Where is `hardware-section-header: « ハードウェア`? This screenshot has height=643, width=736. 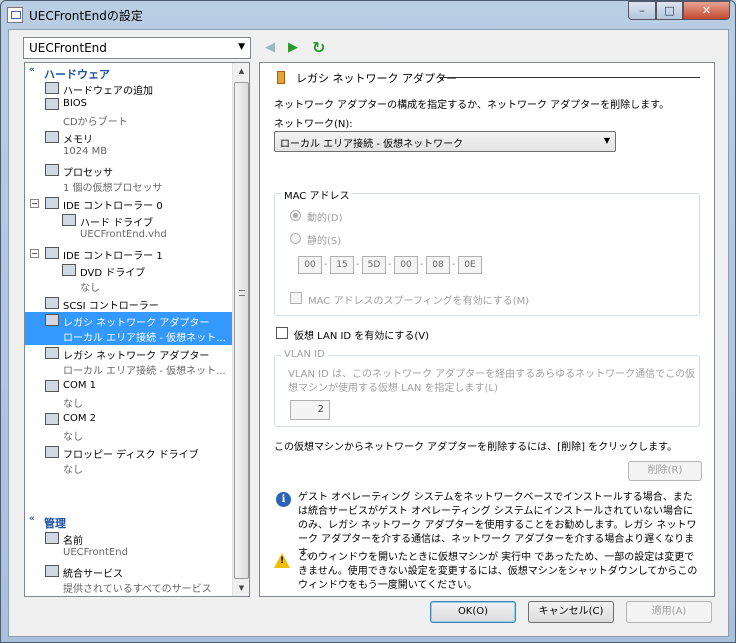 hardware-section-header: « ハードウェア is located at coordinates (129, 73).